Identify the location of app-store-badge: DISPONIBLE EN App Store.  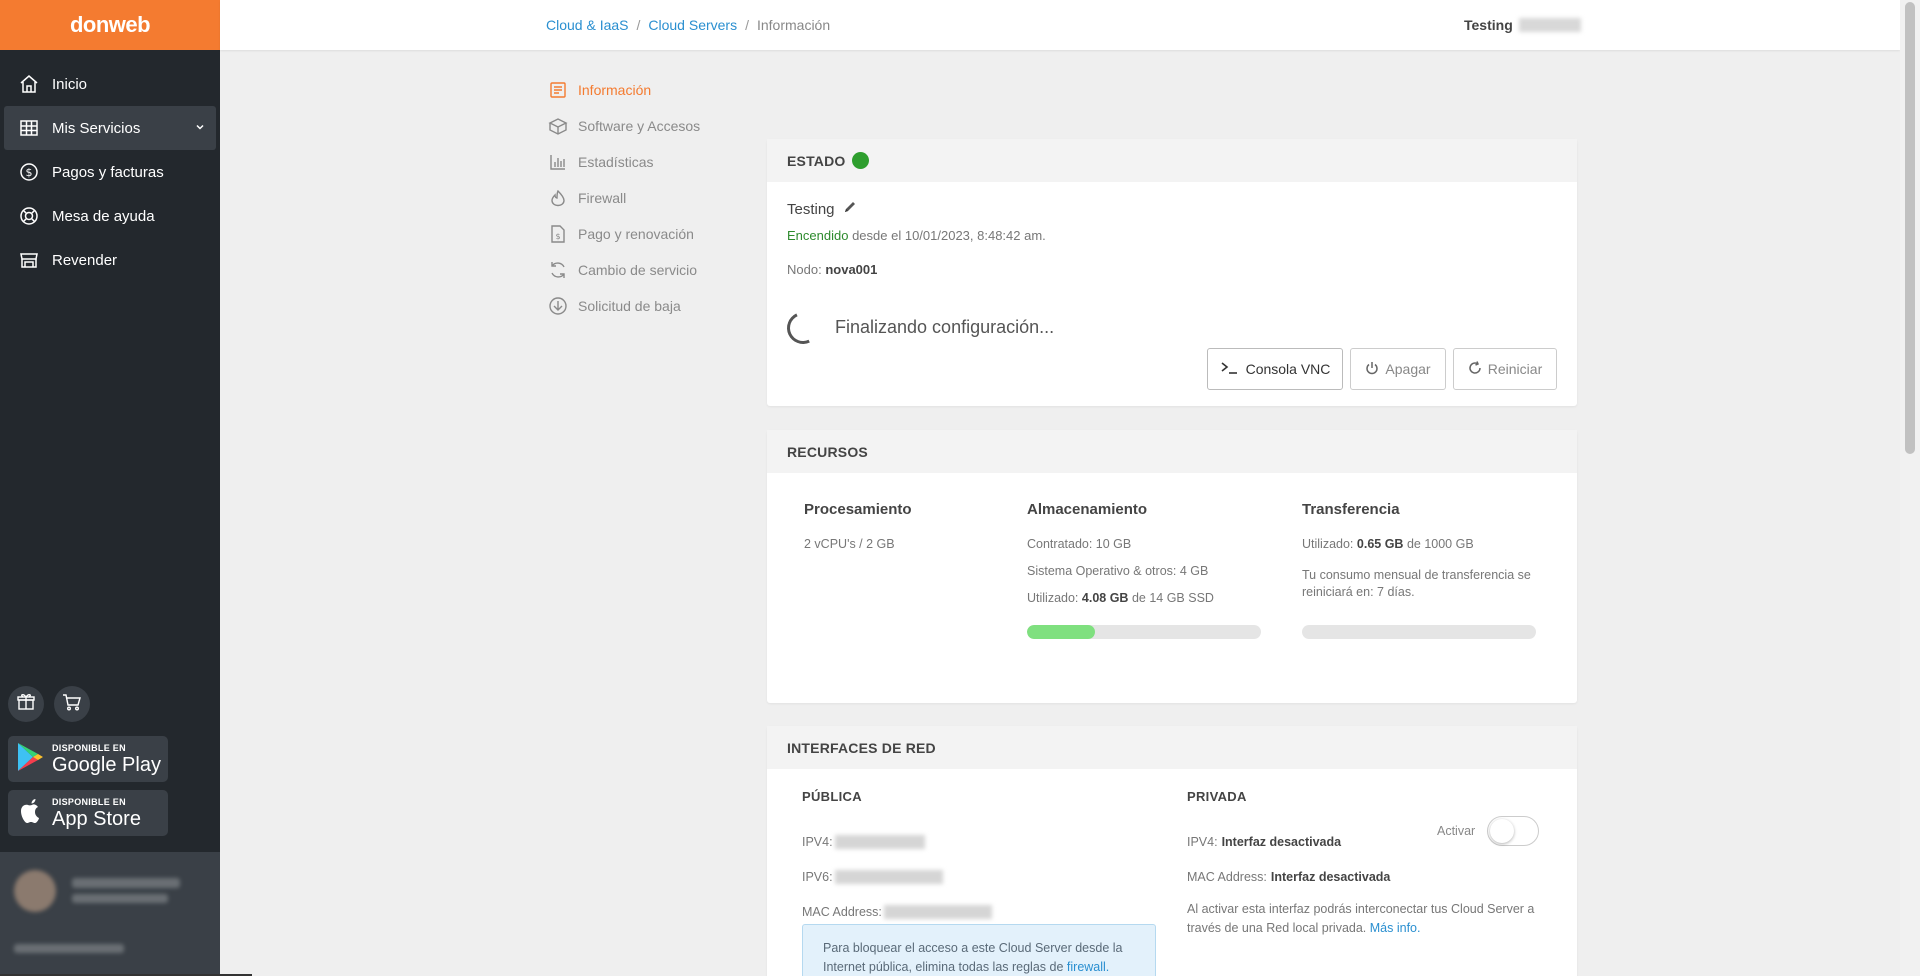
(88, 813).